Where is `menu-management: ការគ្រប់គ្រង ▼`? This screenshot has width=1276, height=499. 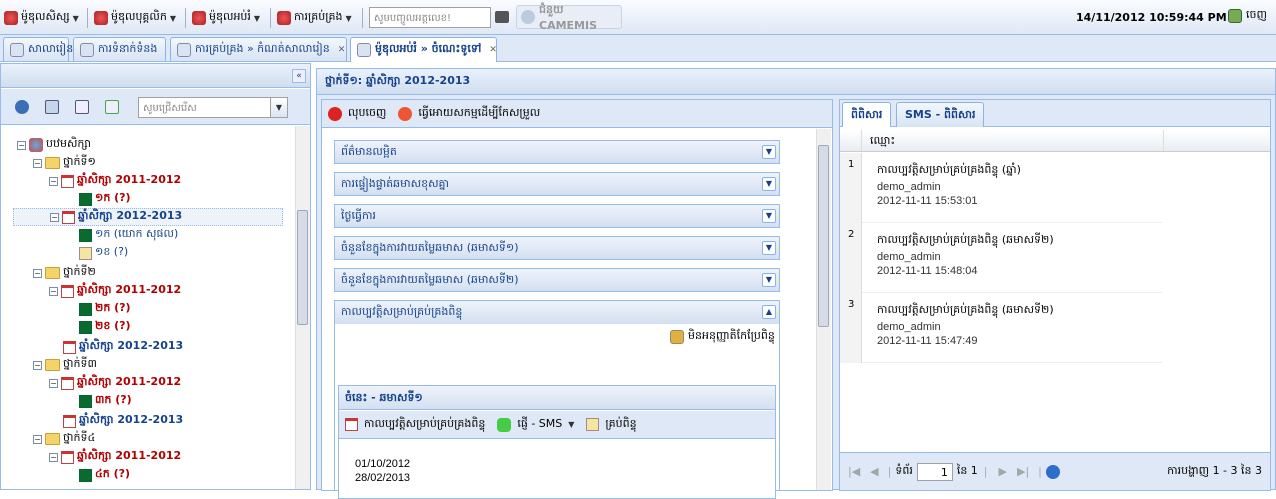 menu-management: ការគ្រប់គ្រង ▼ is located at coordinates (314, 18).